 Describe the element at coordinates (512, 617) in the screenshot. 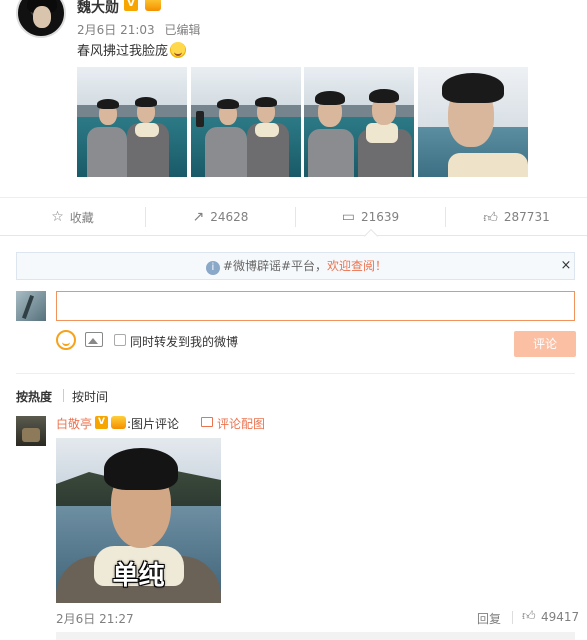

I see `comment-action-separator` at that location.